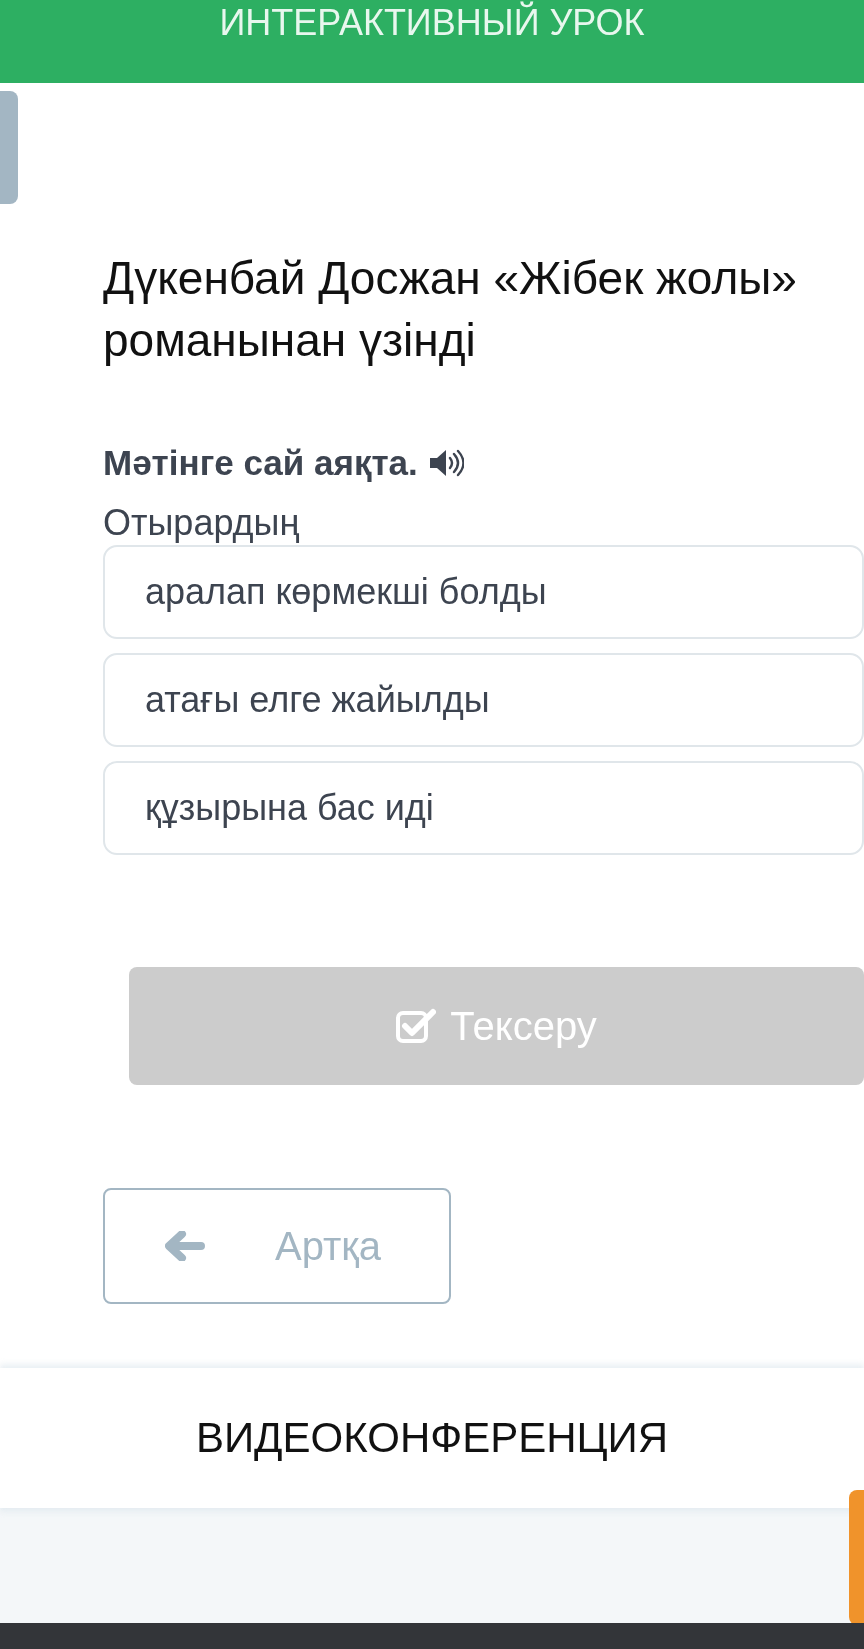 The width and height of the screenshot is (864, 1649). What do you see at coordinates (432, 1438) in the screenshot?
I see `footer-title: ВИДЕОКОНФЕРЕНЦИЯ` at bounding box center [432, 1438].